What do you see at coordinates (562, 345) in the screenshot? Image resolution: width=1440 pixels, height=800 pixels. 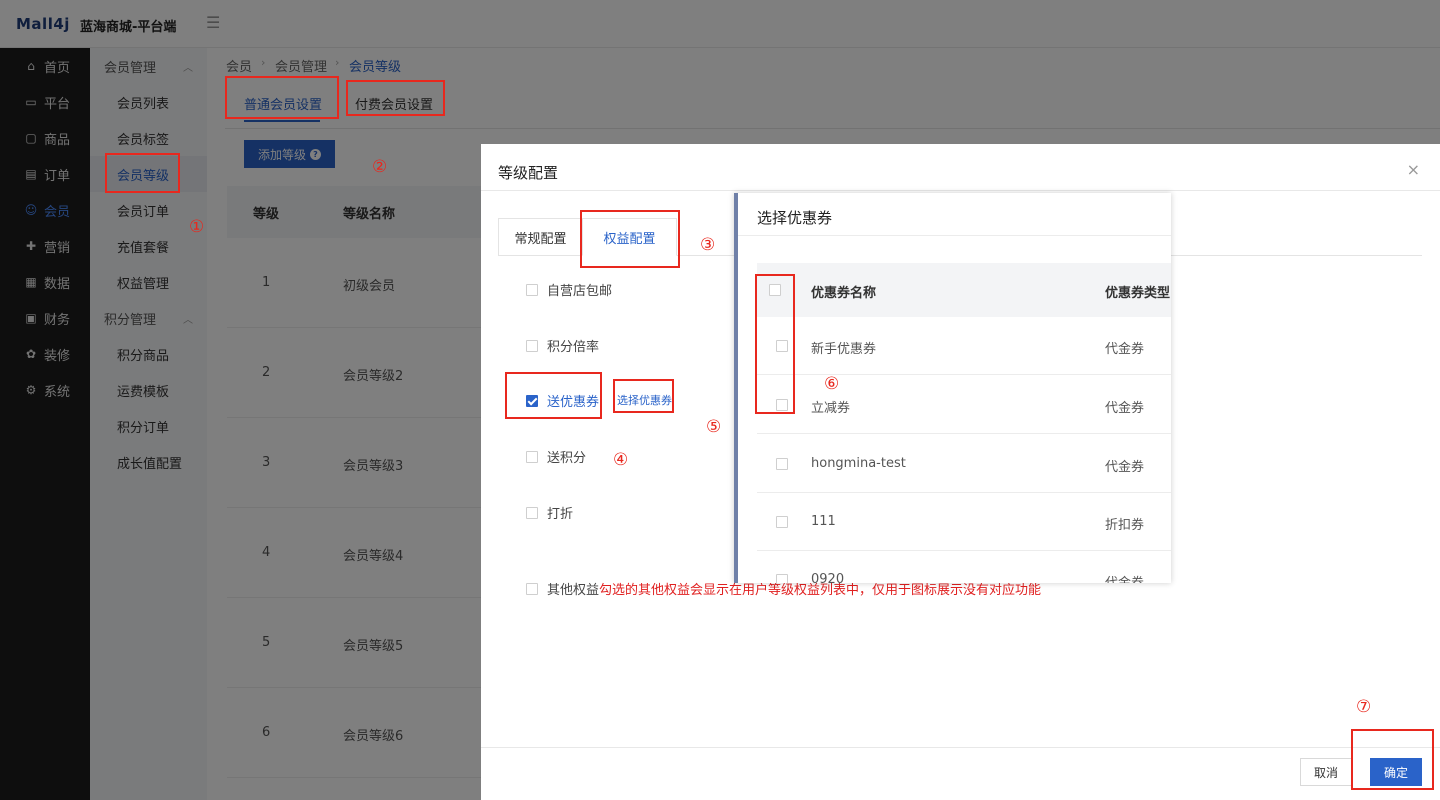 I see `perk-points-multiplier: 积分倍率` at bounding box center [562, 345].